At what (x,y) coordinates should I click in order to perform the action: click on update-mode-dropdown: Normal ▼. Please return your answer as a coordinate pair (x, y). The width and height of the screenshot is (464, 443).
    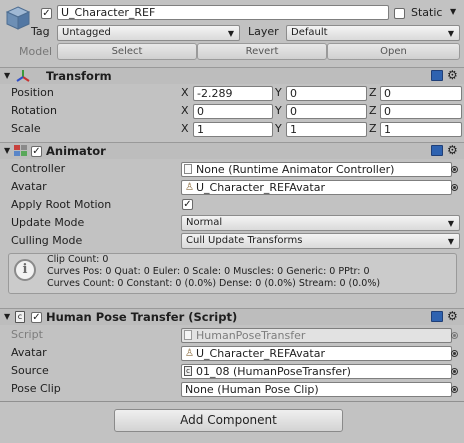
    Looking at the image, I should click on (320, 223).